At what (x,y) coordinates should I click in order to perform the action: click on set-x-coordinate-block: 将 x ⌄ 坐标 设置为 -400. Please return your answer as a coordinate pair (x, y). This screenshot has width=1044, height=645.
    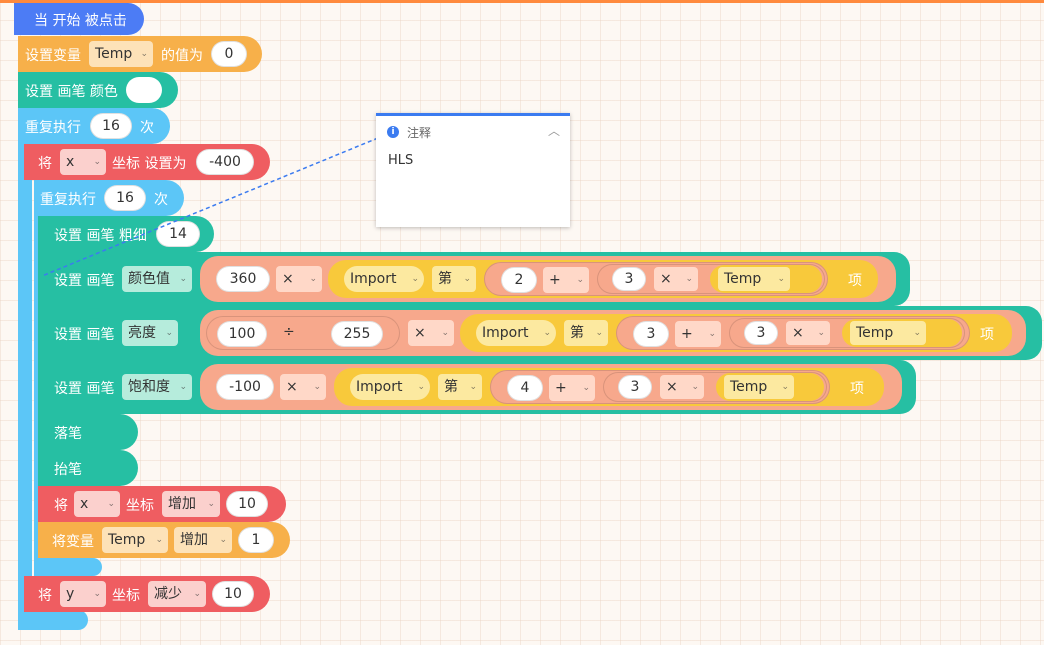
    Looking at the image, I should click on (147, 162).